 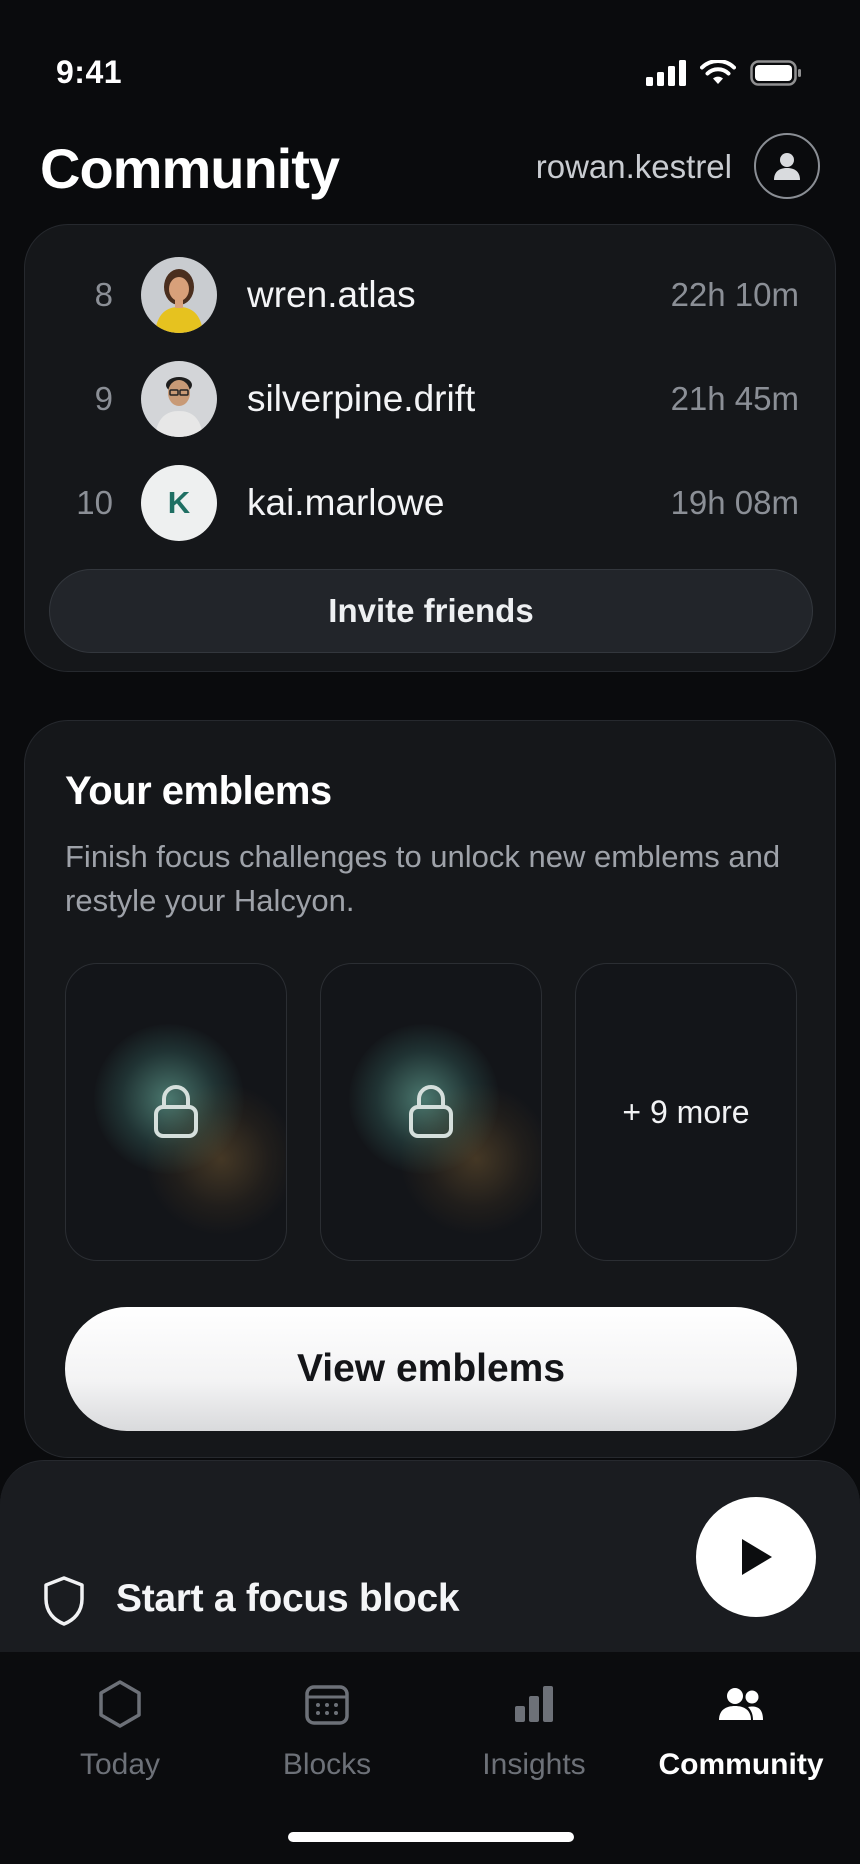 What do you see at coordinates (120, 1730) in the screenshot?
I see `tab-today: Today` at bounding box center [120, 1730].